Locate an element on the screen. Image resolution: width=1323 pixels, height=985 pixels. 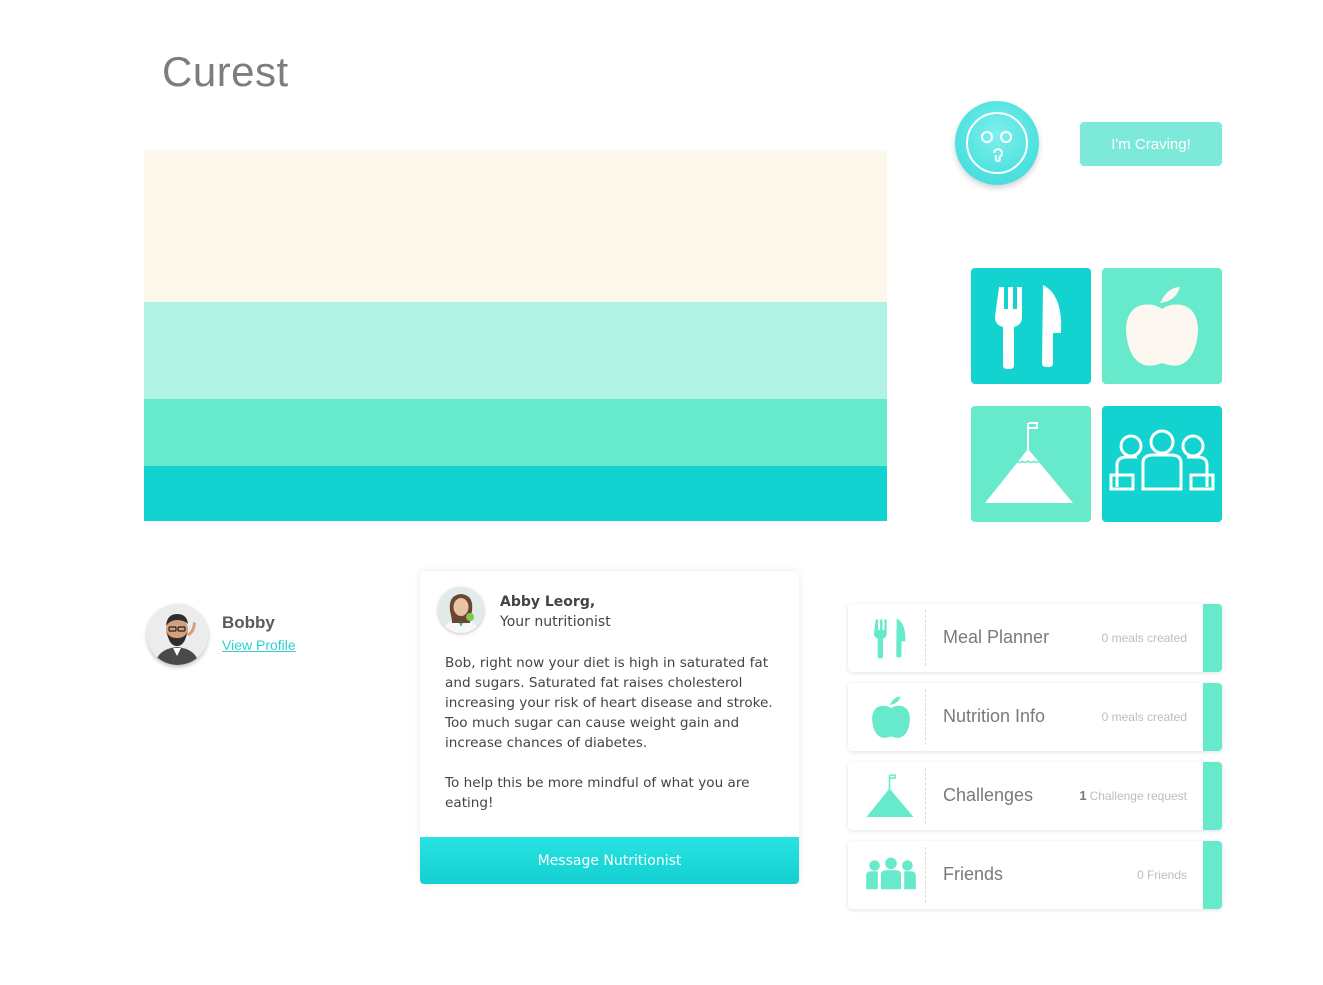
banner-band-light-mint is located at coordinates (515, 350).